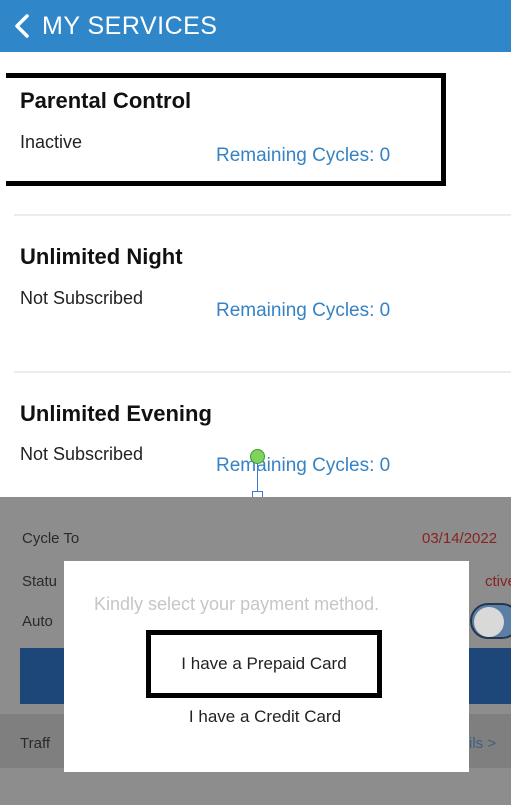  What do you see at coordinates (40, 581) in the screenshot?
I see `status-label: Statu` at bounding box center [40, 581].